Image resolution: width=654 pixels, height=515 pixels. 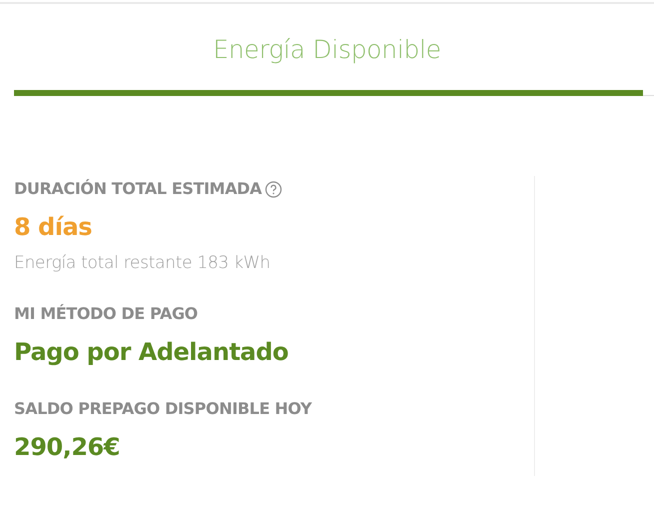 What do you see at coordinates (273, 189) in the screenshot?
I see `help-icon` at bounding box center [273, 189].